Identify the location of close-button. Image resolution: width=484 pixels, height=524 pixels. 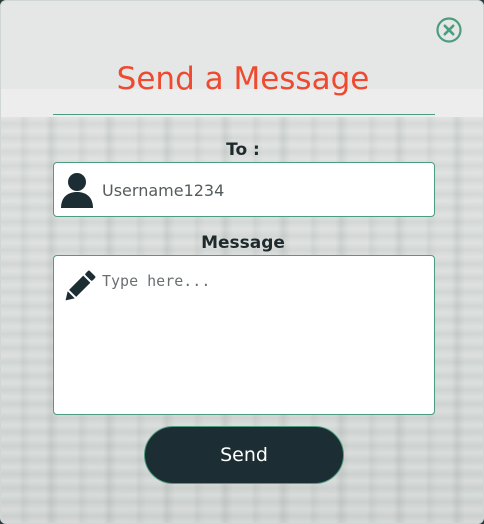
(449, 30).